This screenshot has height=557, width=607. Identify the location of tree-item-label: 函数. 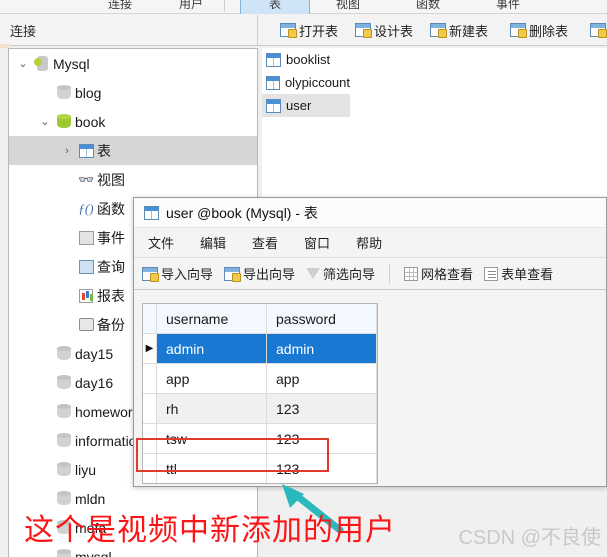
(111, 208).